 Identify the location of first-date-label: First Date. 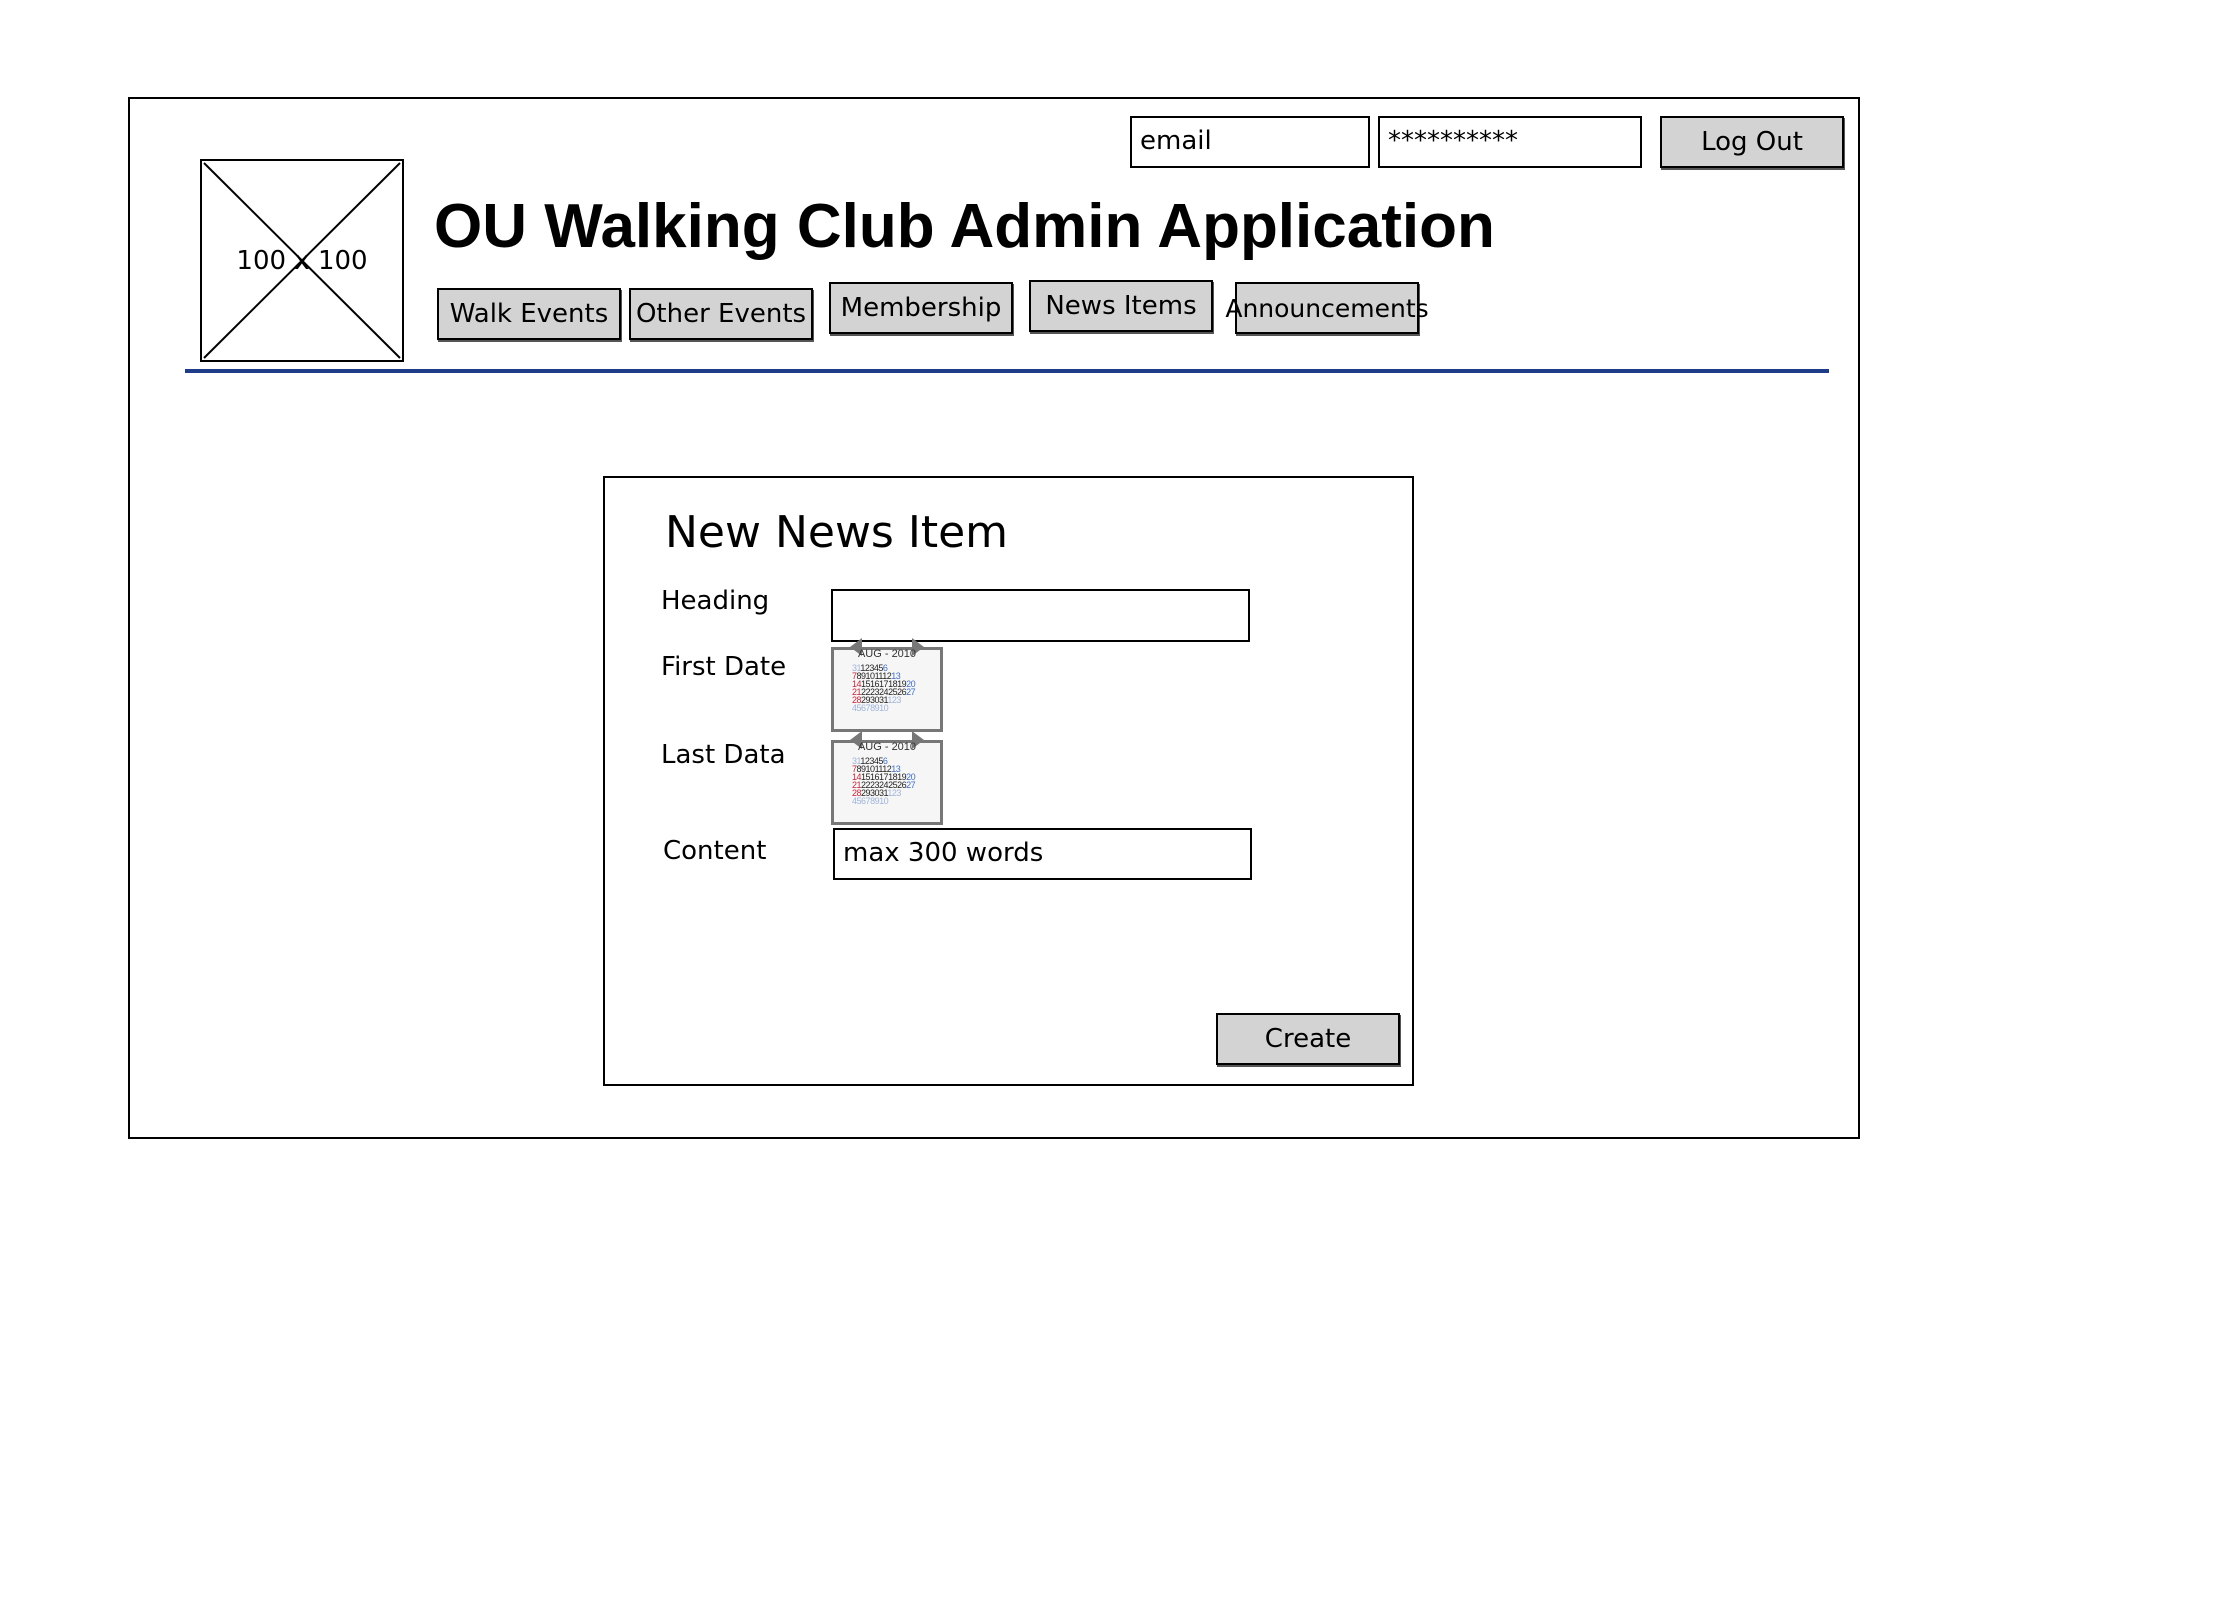
(724, 667).